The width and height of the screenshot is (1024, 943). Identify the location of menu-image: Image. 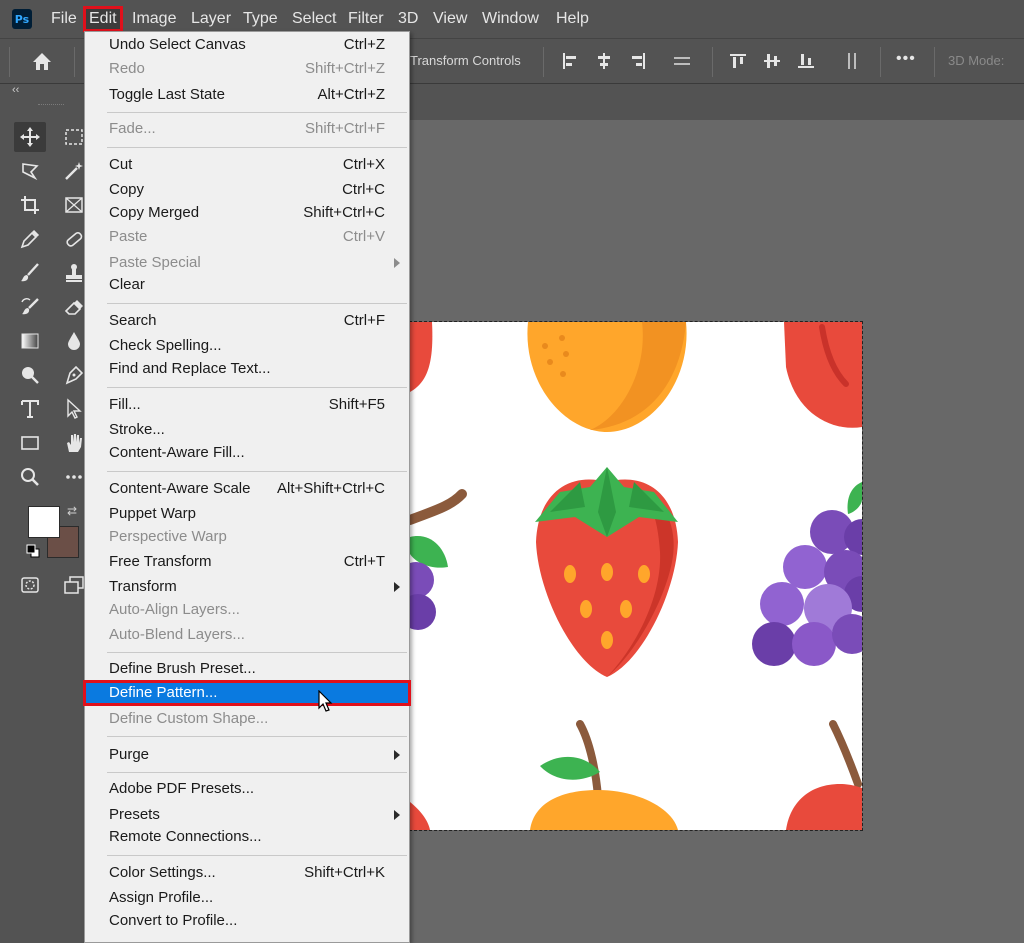
(154, 19).